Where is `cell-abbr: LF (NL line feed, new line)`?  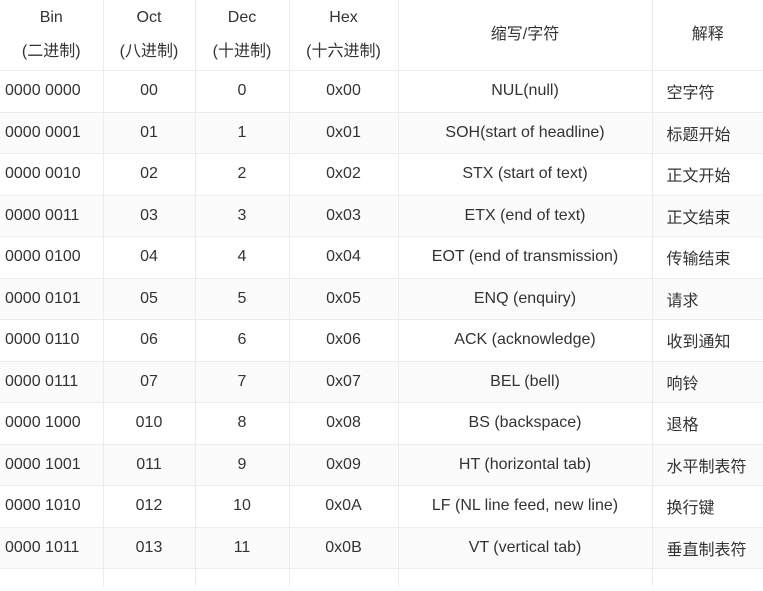 cell-abbr: LF (NL line feed, new line) is located at coordinates (525, 506).